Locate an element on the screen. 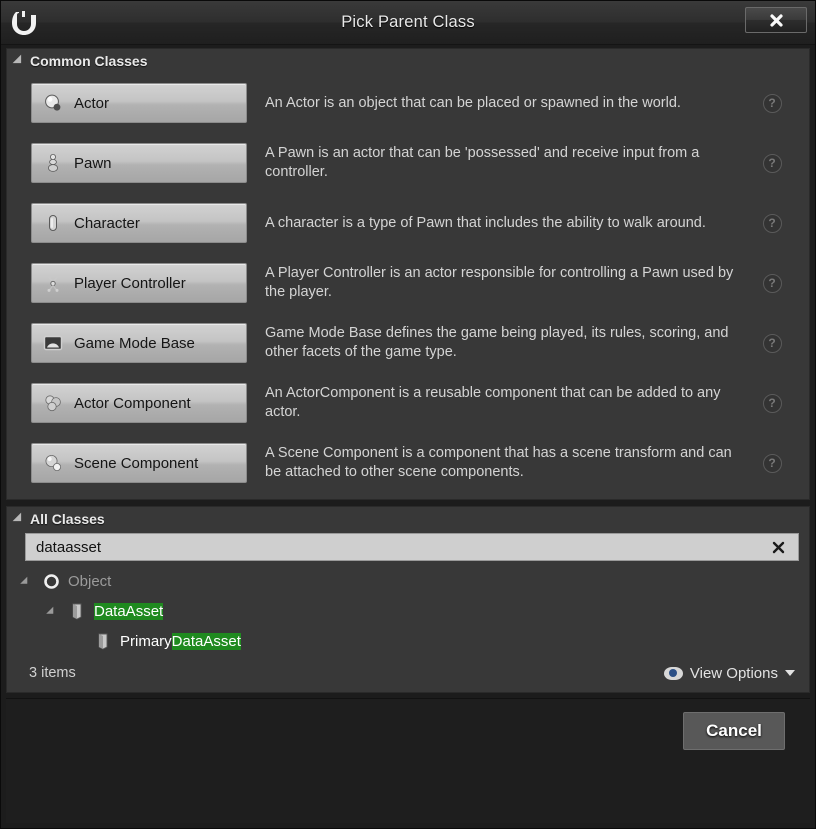 The height and width of the screenshot is (829, 816). close-icon is located at coordinates (776, 20).